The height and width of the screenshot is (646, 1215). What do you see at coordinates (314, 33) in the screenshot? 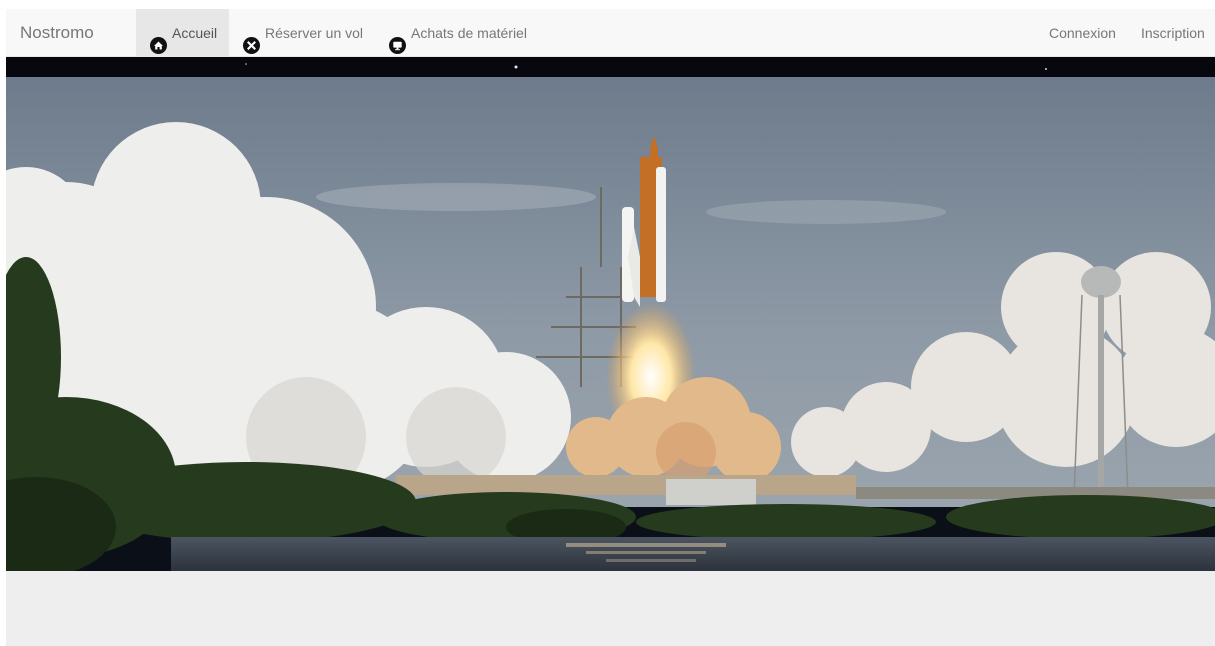
I see `nav-item-label: Réserver un vol` at bounding box center [314, 33].